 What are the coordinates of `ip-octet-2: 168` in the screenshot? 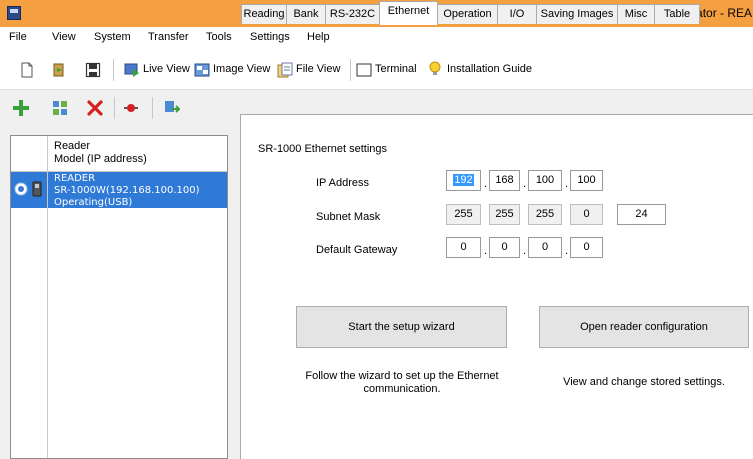 It's located at (504, 180).